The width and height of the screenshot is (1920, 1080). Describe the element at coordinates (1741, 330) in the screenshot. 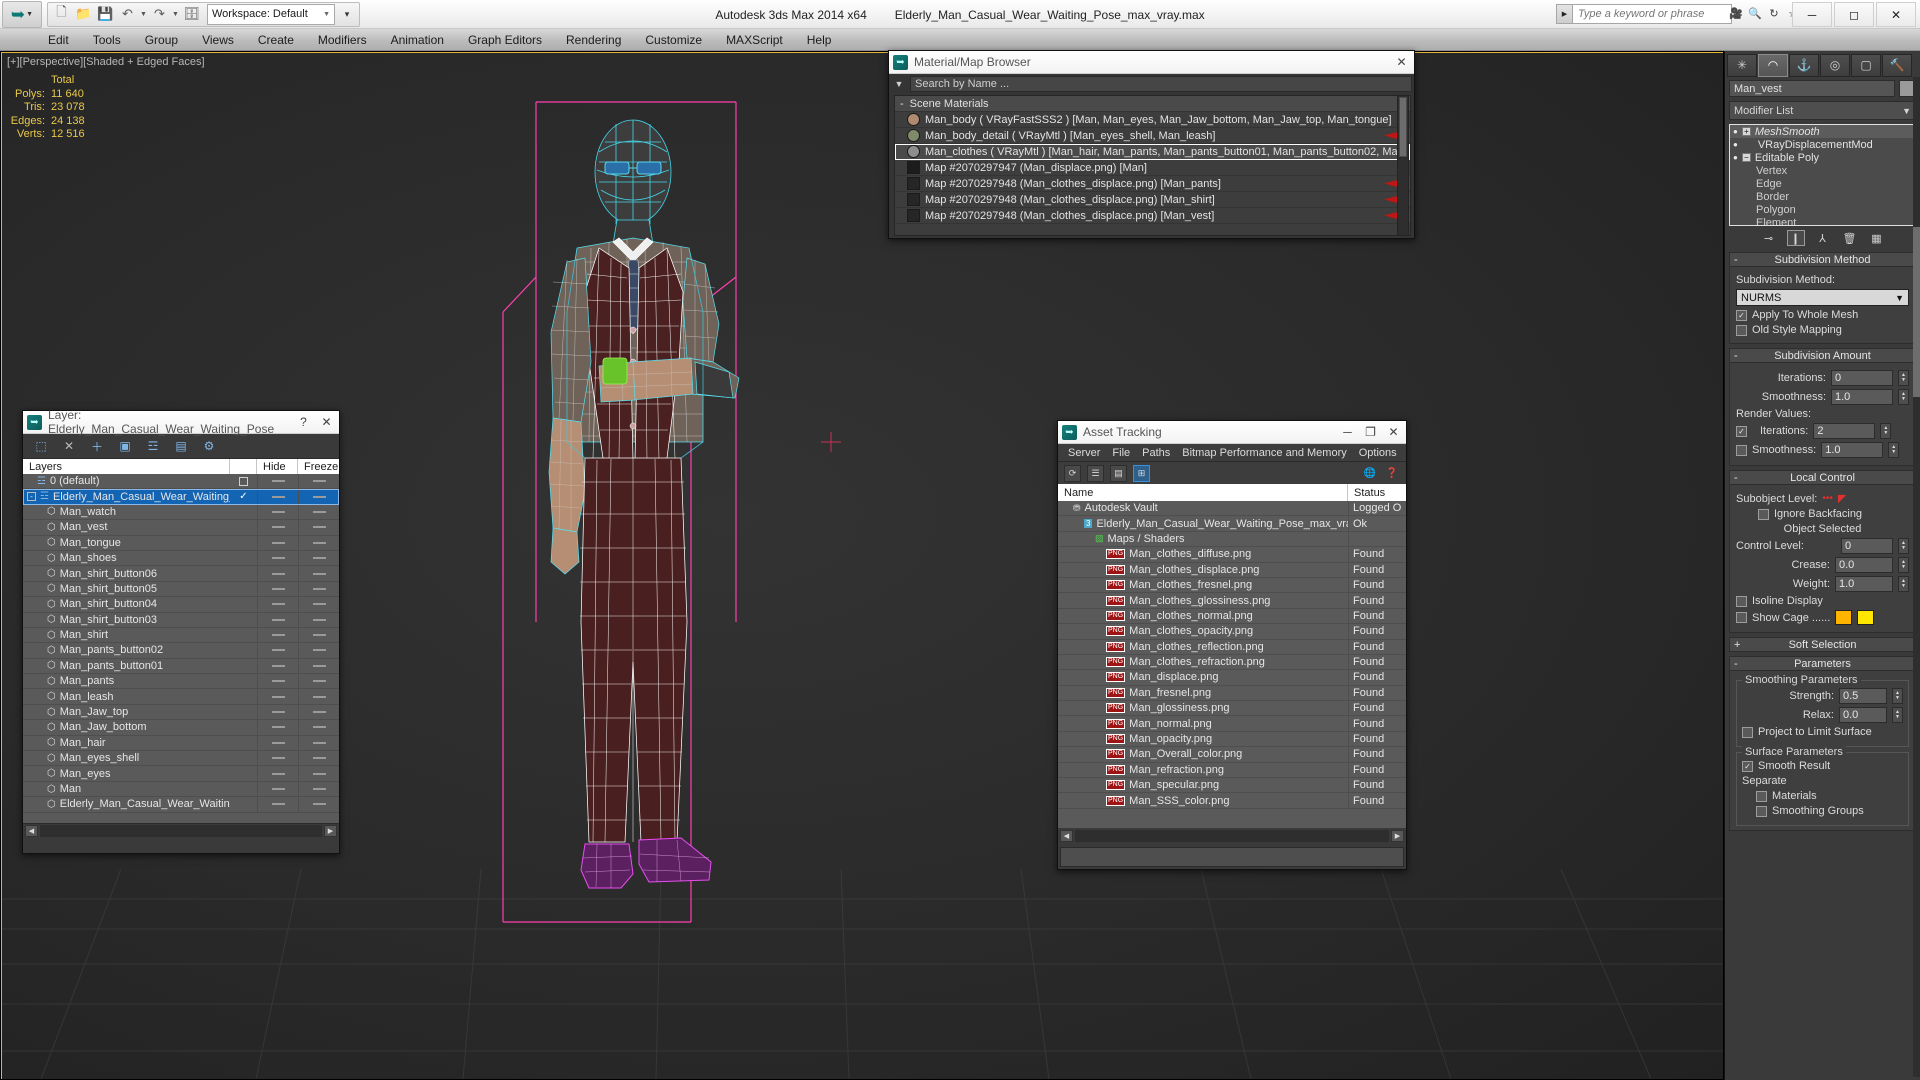

I see `old-style-mapping-checkbox` at that location.